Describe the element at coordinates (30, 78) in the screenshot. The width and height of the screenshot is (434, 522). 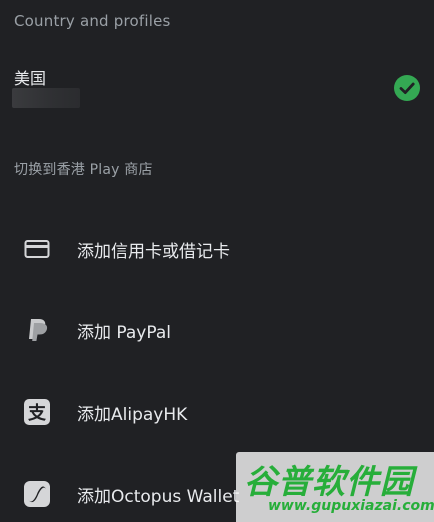
I see `country-name: 美国` at that location.